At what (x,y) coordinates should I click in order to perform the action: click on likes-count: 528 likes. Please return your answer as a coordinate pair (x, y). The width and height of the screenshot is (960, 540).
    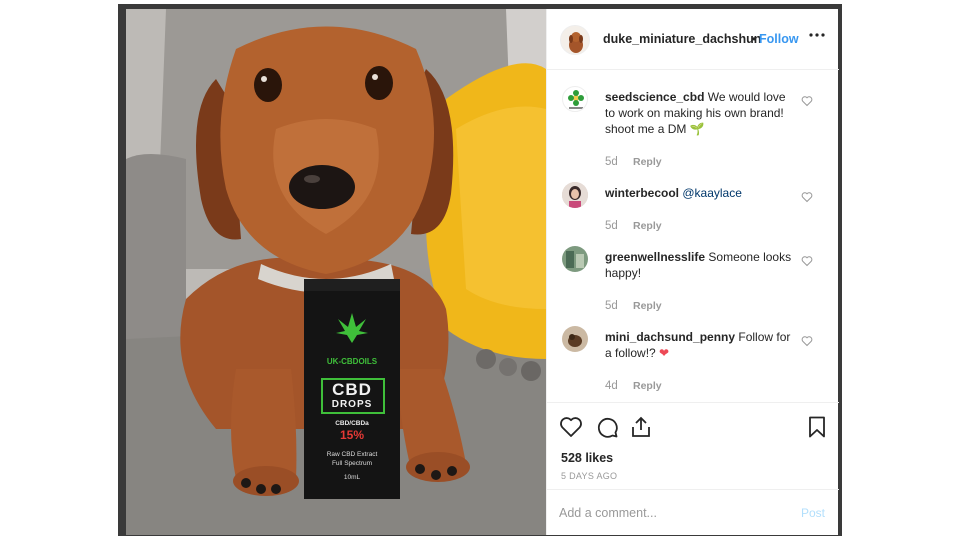
    Looking at the image, I should click on (587, 458).